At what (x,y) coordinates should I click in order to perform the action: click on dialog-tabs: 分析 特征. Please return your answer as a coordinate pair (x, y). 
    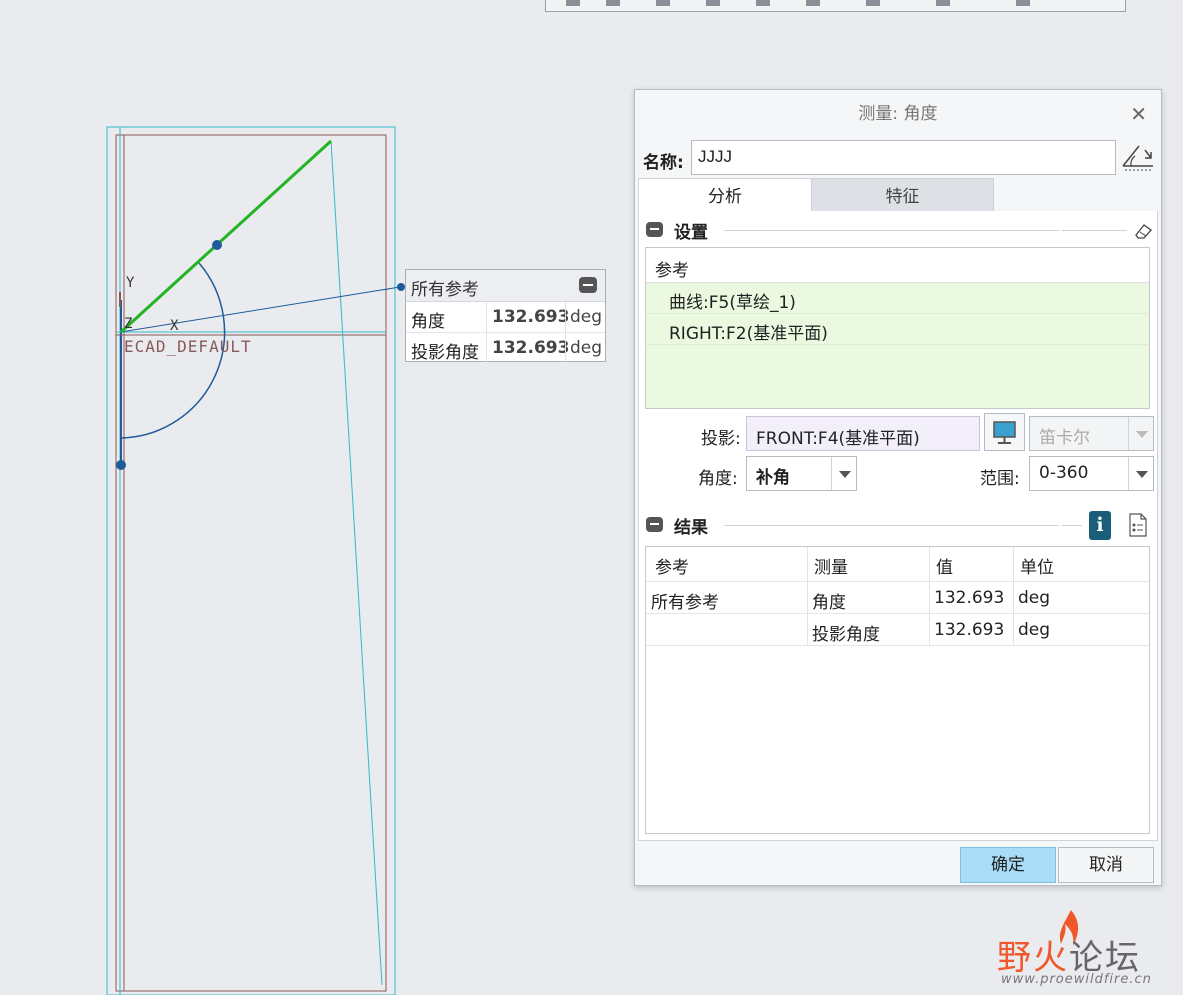
    Looking at the image, I should click on (898, 195).